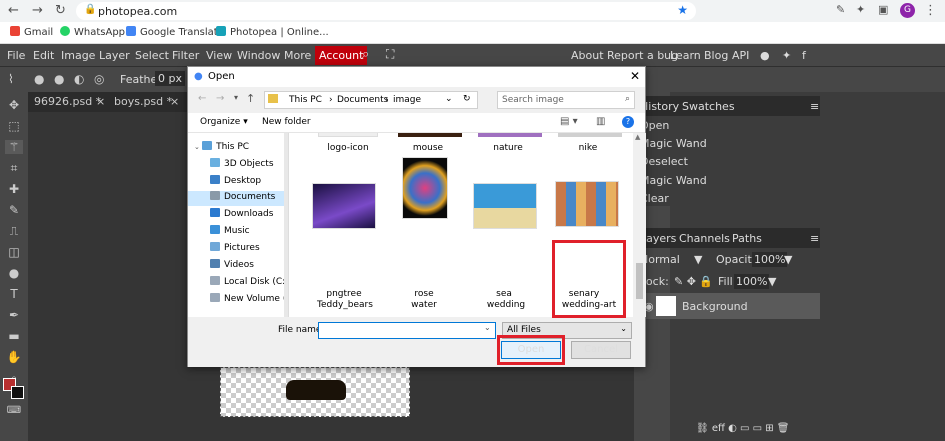 This screenshot has width=945, height=441. What do you see at coordinates (601, 350) in the screenshot?
I see `cancel-button: Cancel` at bounding box center [601, 350].